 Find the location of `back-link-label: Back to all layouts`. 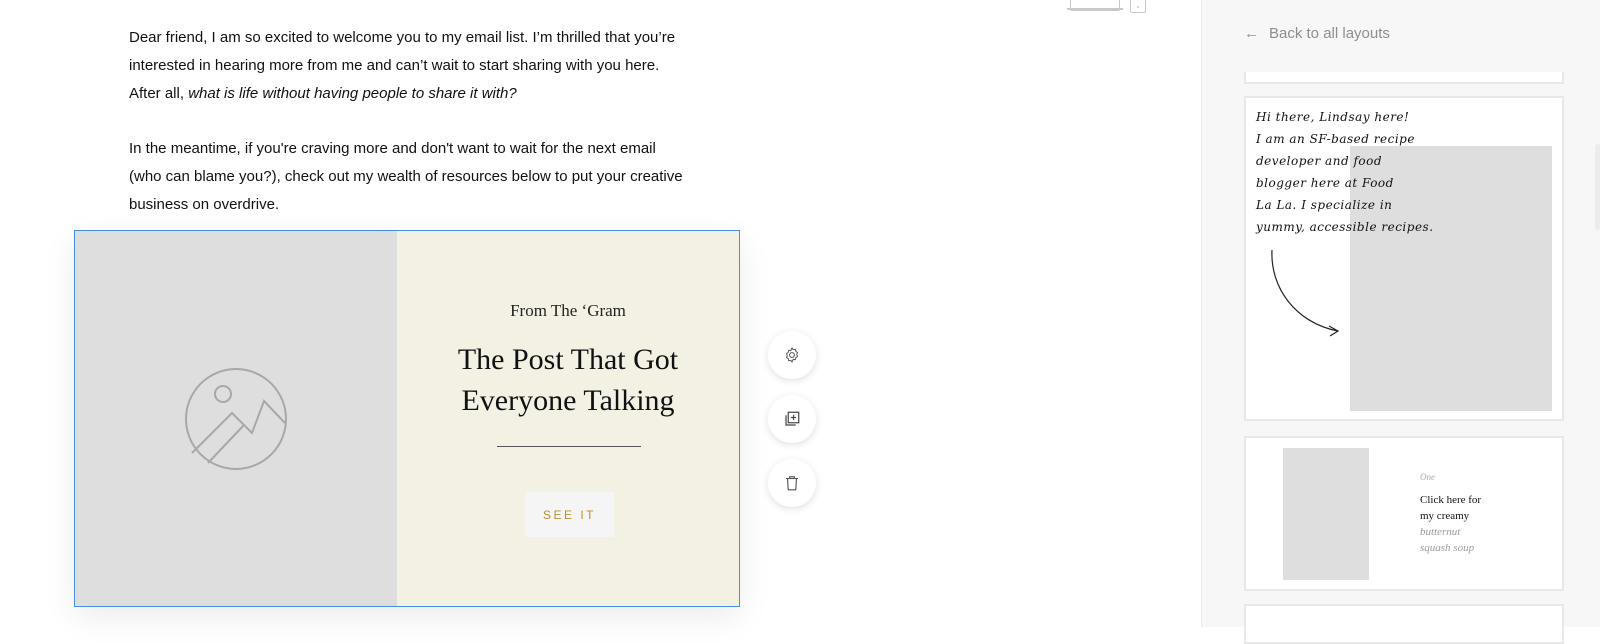

back-link-label: Back to all layouts is located at coordinates (1329, 33).